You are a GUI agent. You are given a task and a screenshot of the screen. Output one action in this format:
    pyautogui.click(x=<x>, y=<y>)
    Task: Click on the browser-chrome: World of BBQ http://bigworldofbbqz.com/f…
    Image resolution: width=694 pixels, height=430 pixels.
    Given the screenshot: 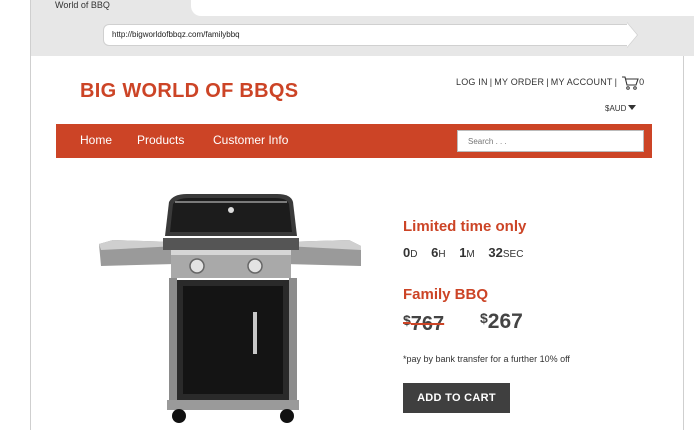 What is the action you would take?
    pyautogui.click(x=362, y=28)
    